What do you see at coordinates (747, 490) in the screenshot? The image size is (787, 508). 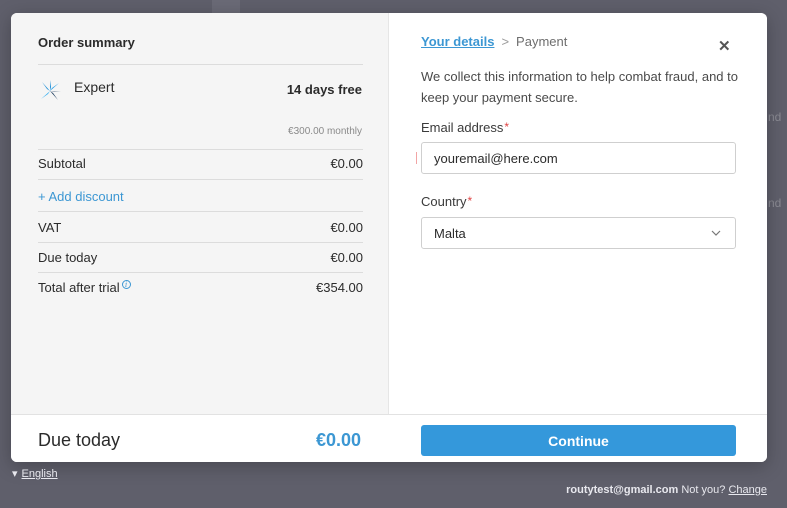 I see `change-account-link: Change` at bounding box center [747, 490].